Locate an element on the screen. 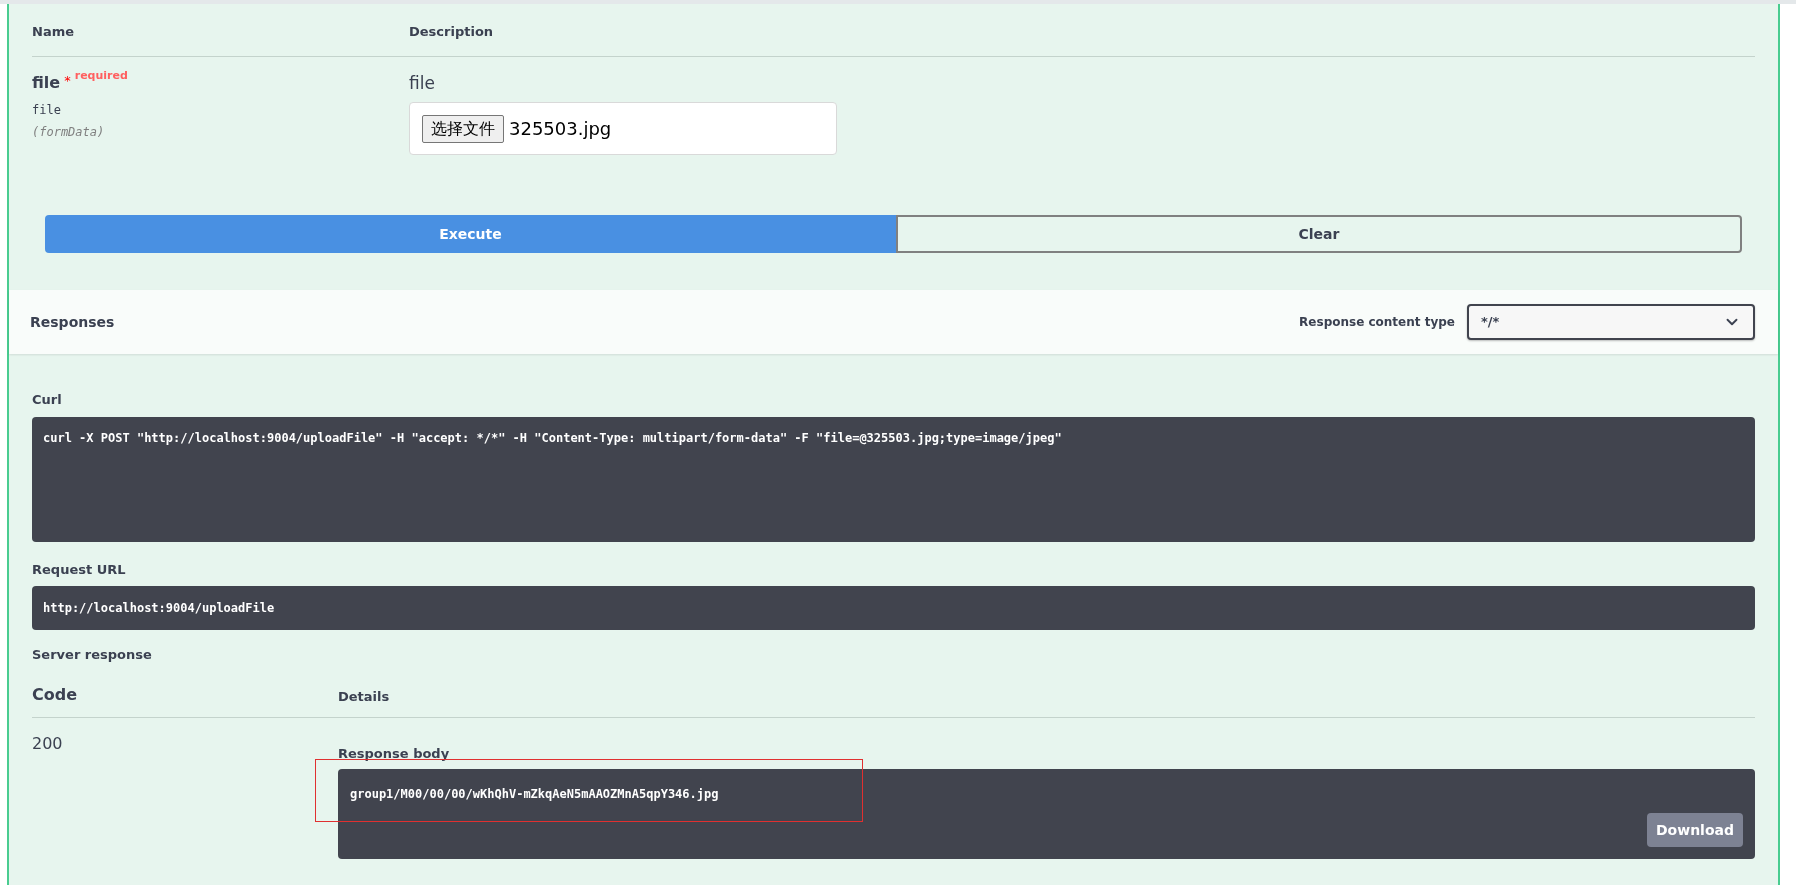 The image size is (1796, 885). file-input: 选择文件 325503.jpg is located at coordinates (623, 128).